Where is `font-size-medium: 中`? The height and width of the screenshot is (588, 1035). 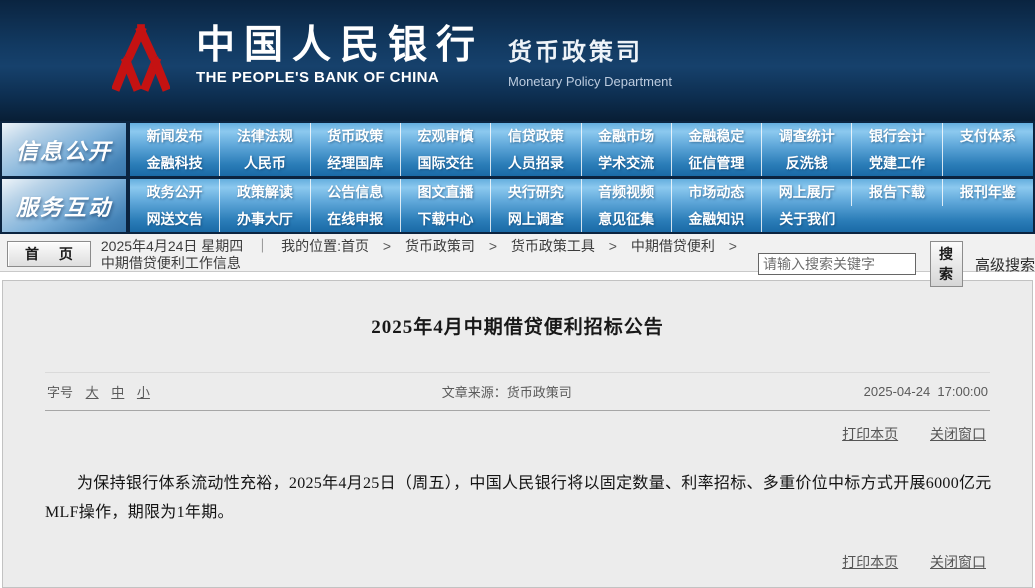 font-size-medium: 中 is located at coordinates (117, 392).